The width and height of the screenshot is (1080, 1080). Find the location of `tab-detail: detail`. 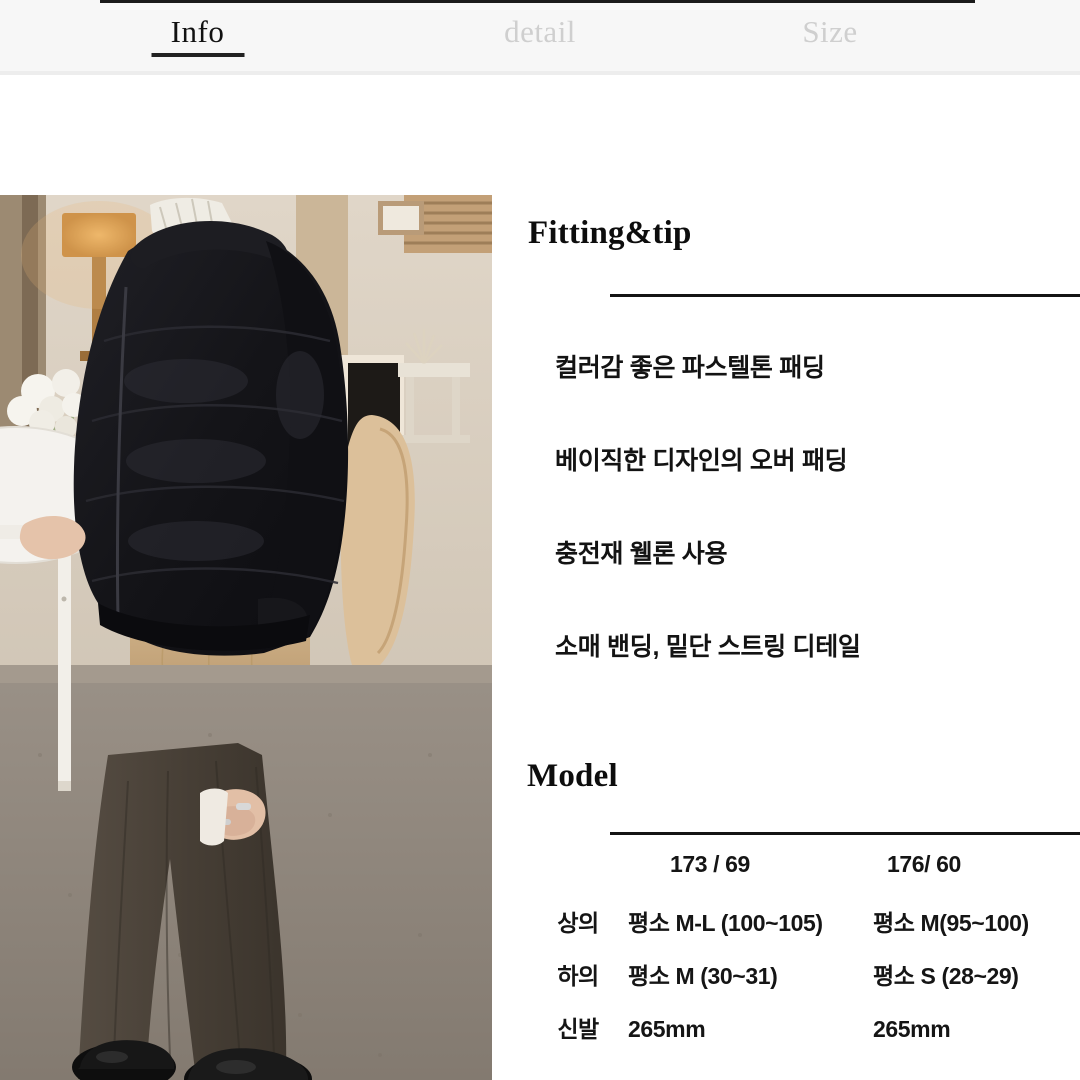

tab-detail: detail is located at coordinates (540, 35).